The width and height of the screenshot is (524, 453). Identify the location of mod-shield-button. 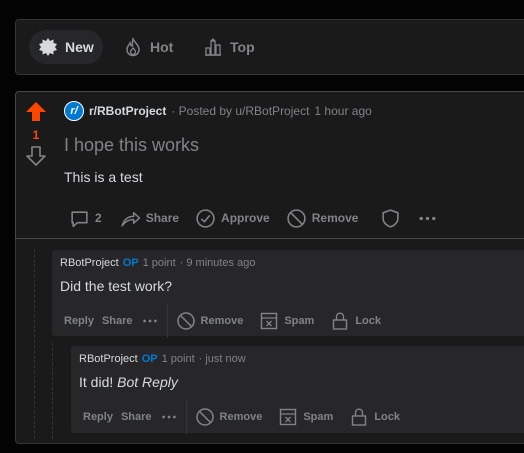
(390, 218).